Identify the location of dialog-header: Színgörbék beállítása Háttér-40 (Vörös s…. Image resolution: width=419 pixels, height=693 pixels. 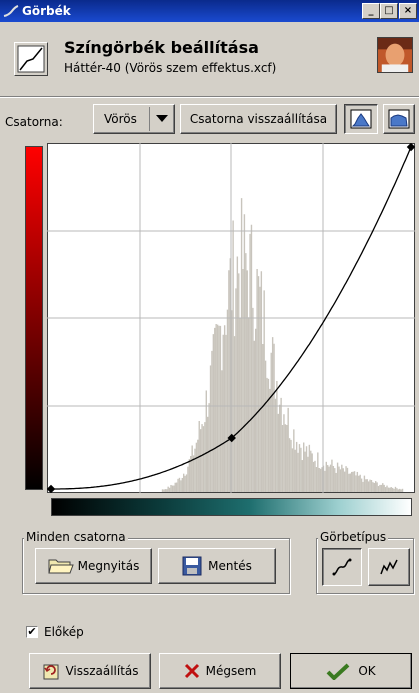
(209, 57).